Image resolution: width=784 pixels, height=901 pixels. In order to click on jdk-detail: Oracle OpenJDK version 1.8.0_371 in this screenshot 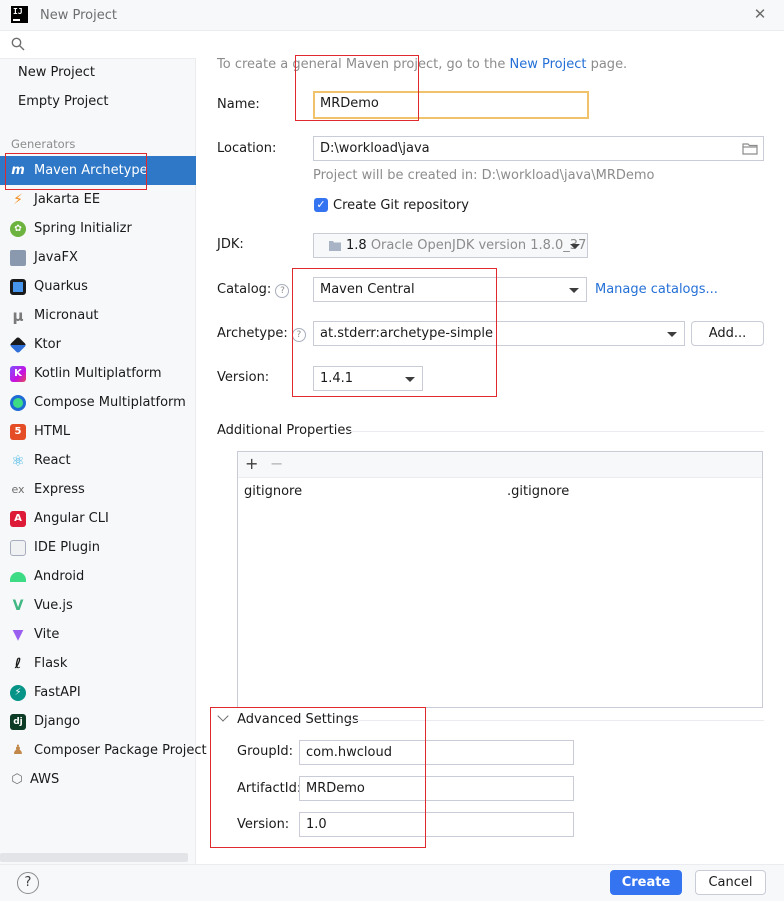, I will do `click(479, 245)`.